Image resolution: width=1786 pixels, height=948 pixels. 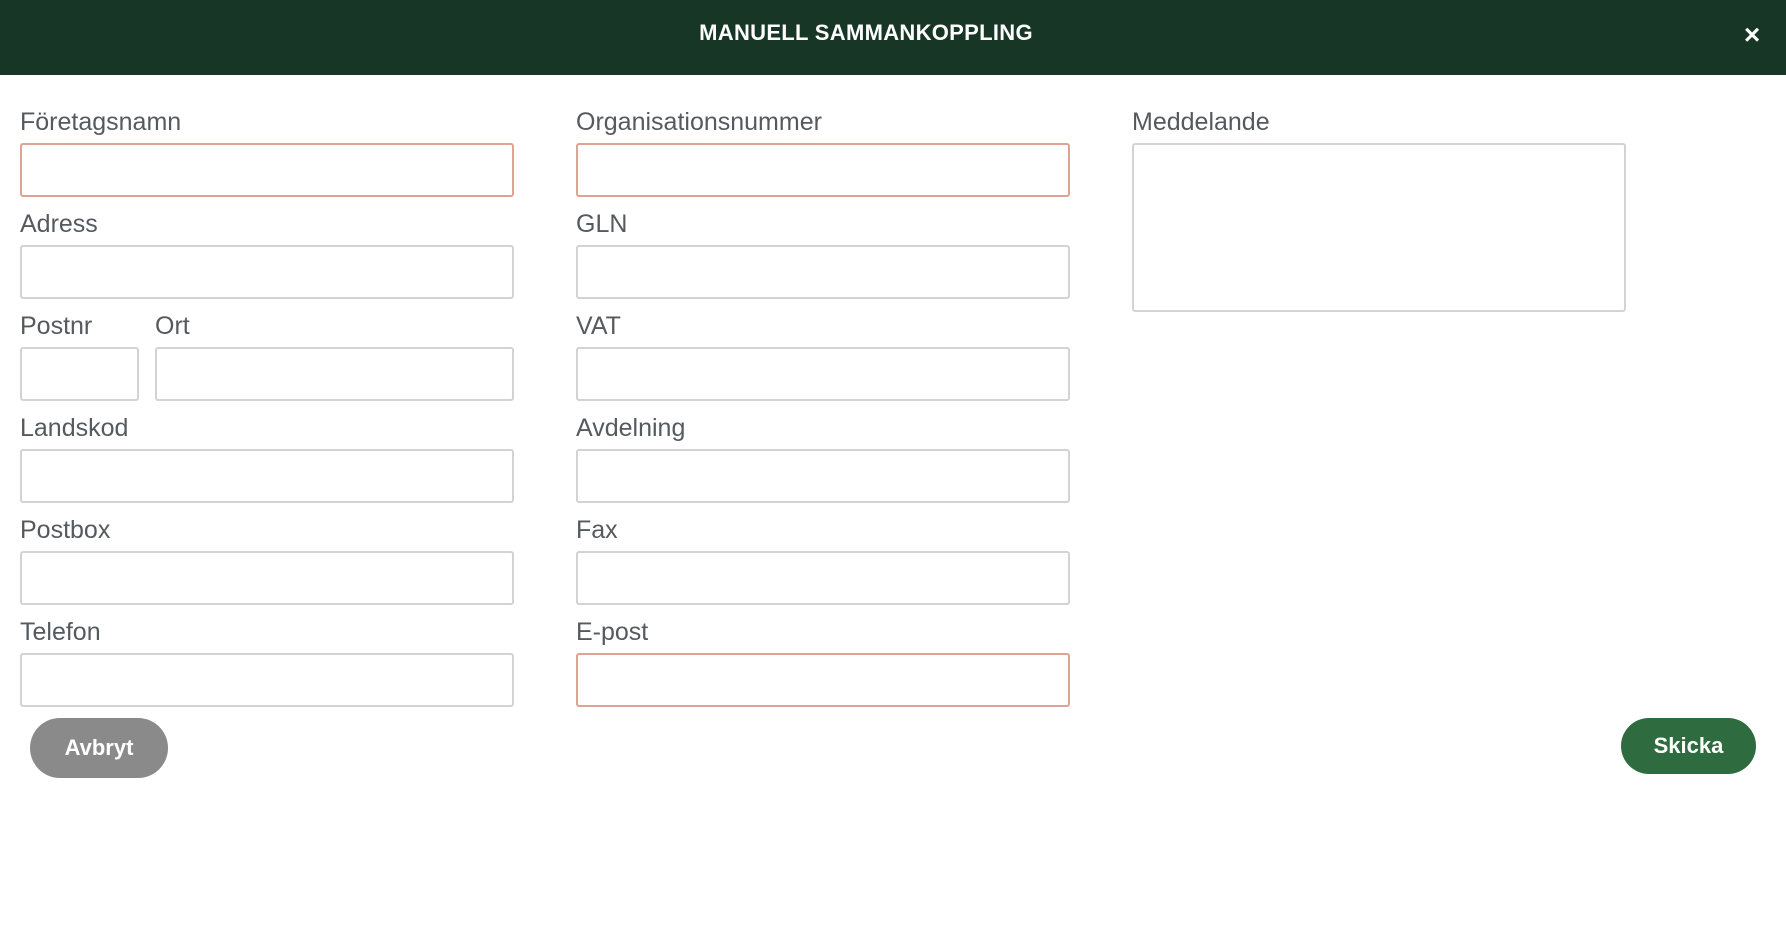 What do you see at coordinates (823, 272) in the screenshot?
I see `gln-field` at bounding box center [823, 272].